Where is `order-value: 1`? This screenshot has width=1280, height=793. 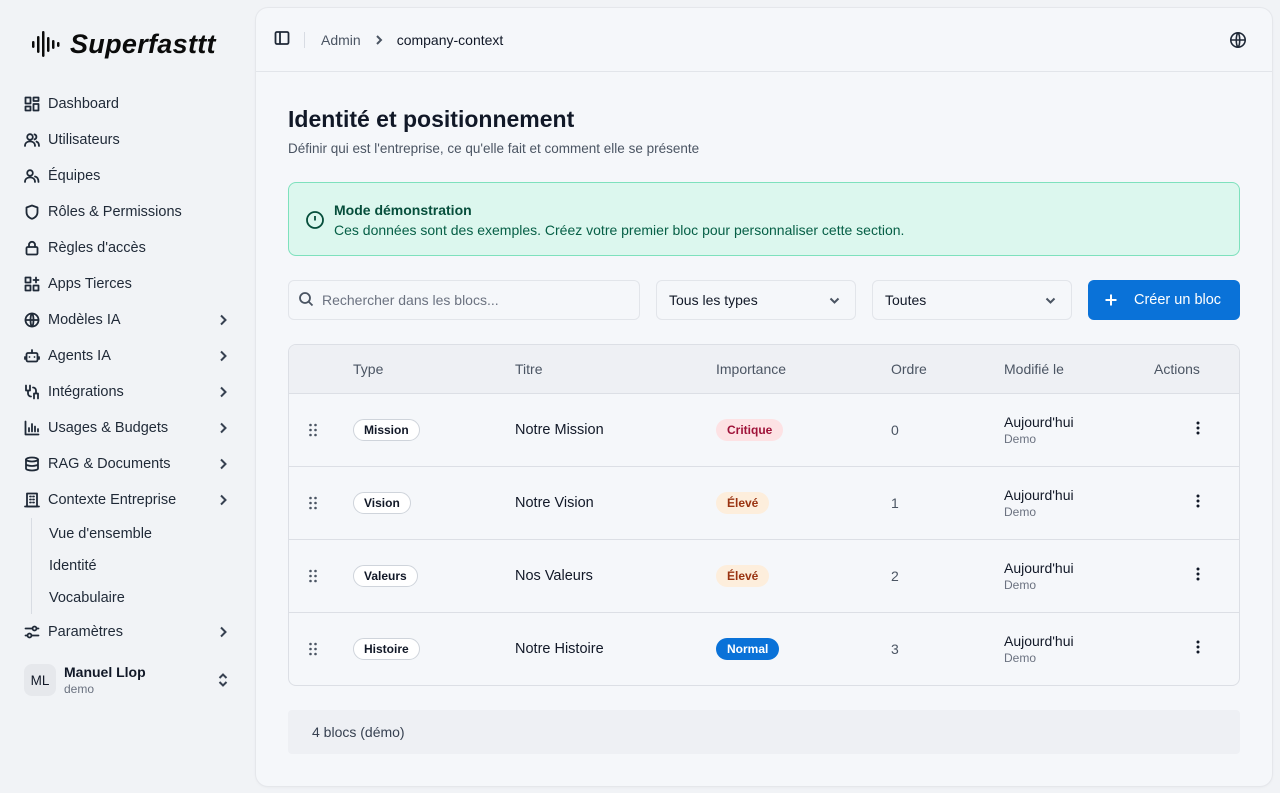
order-value: 1 is located at coordinates (947, 502).